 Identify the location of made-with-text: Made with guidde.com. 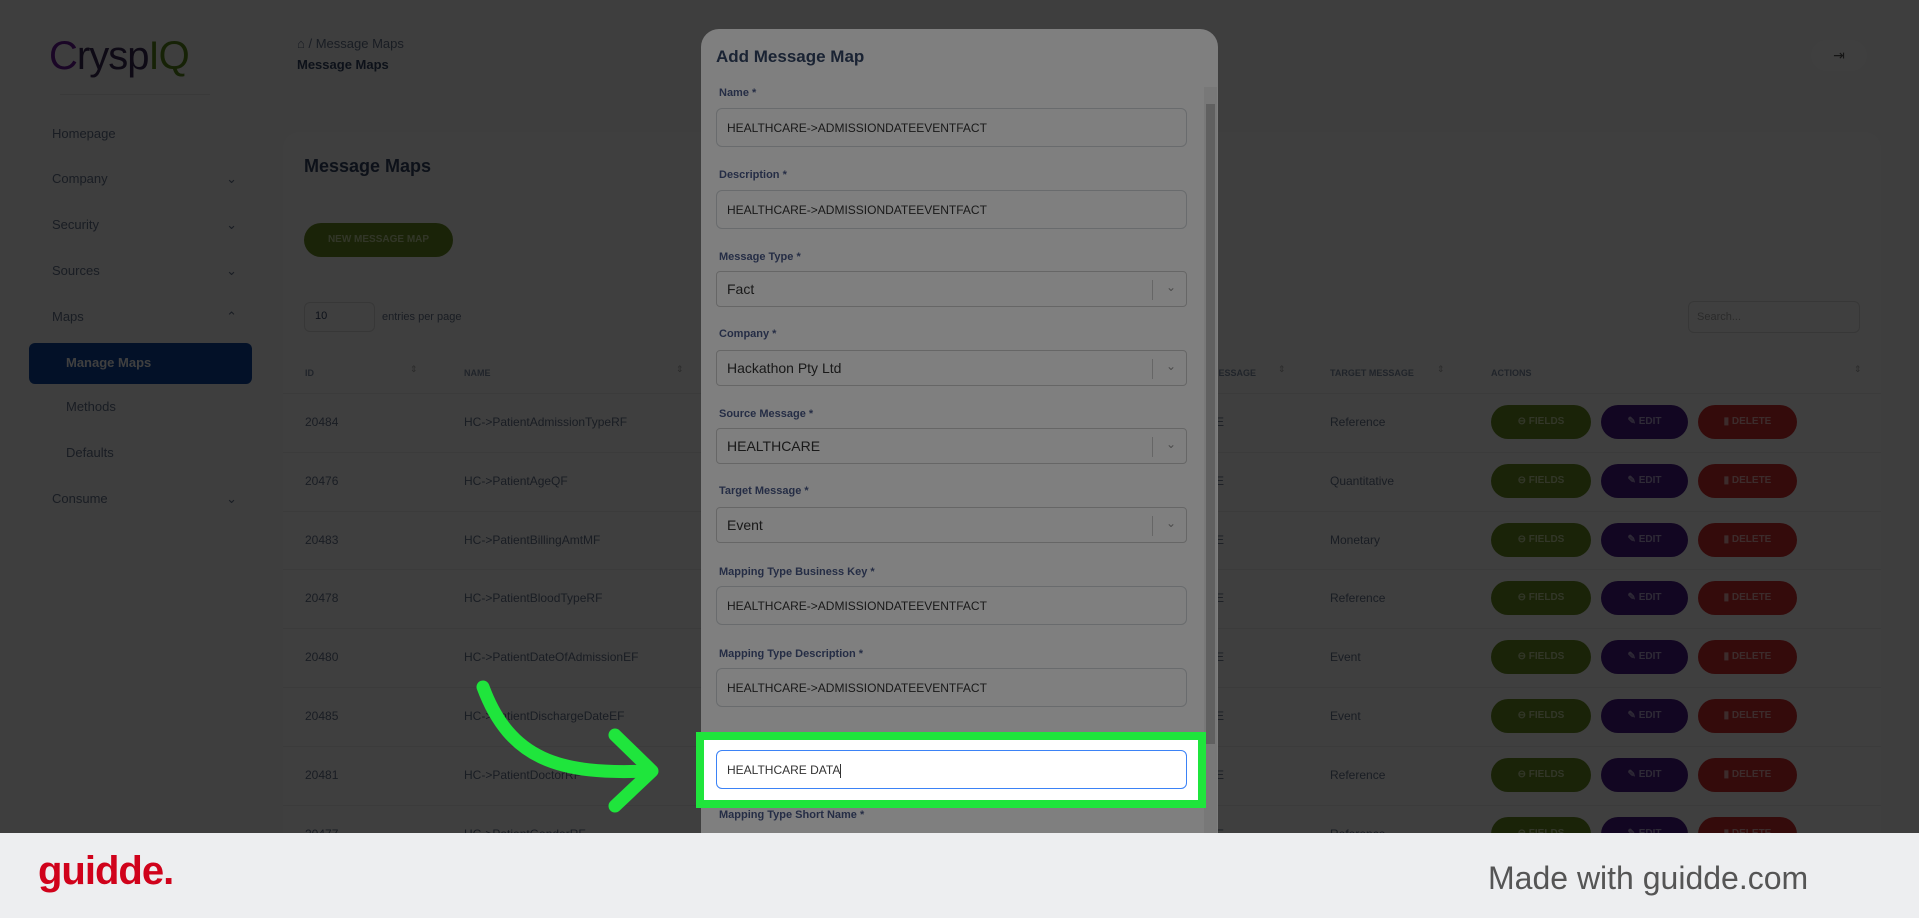
(1648, 878).